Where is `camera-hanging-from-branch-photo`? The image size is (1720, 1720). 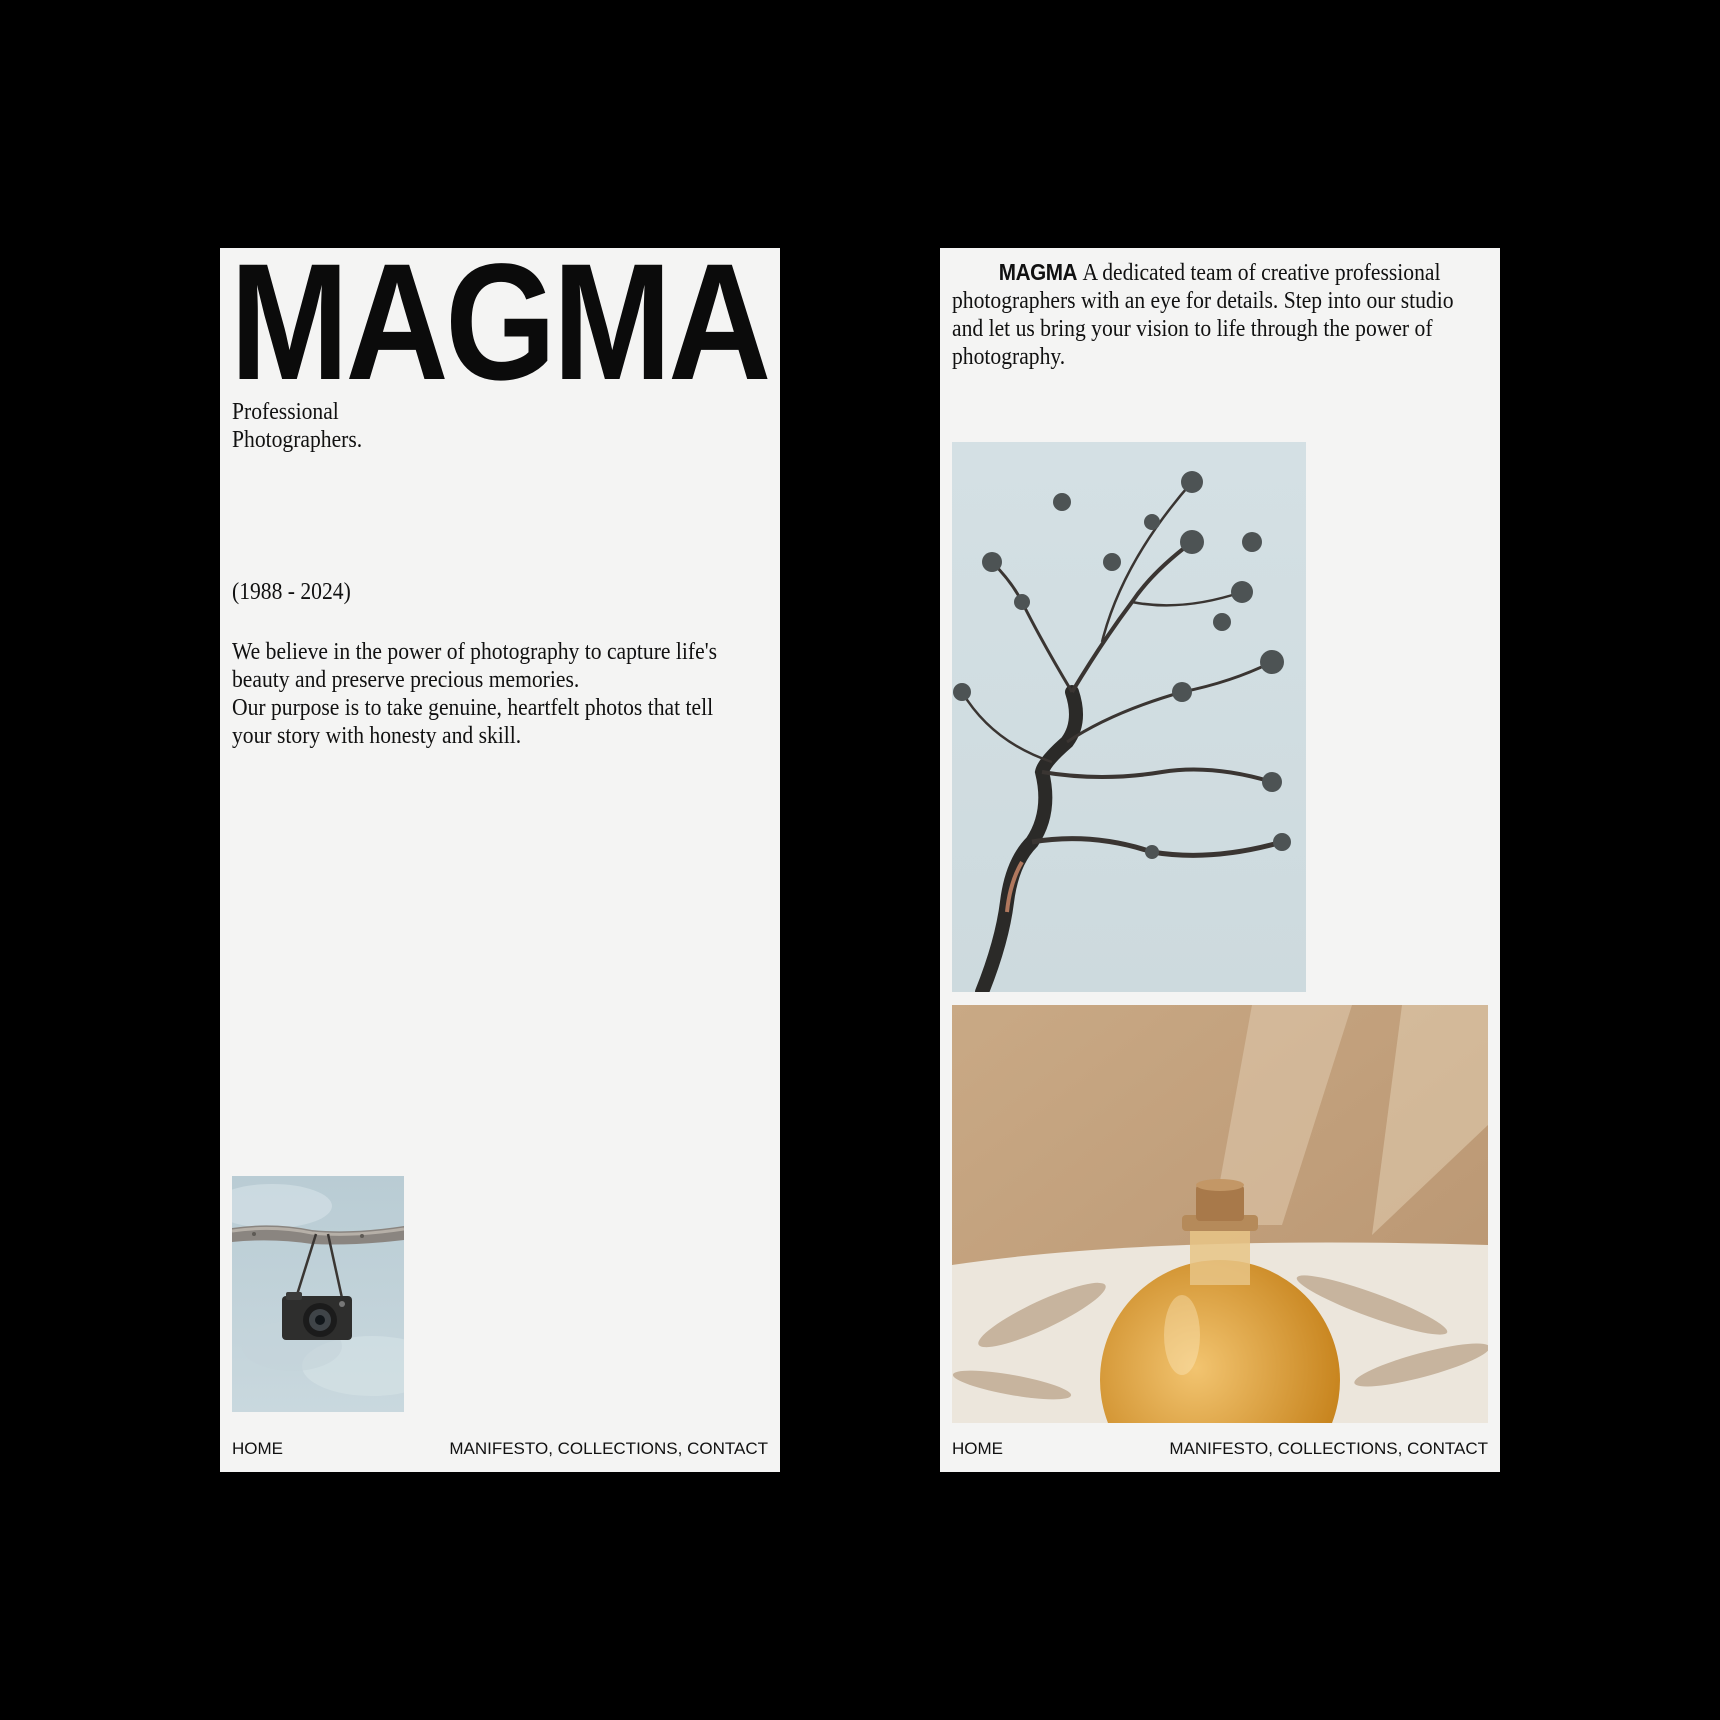 camera-hanging-from-branch-photo is located at coordinates (318, 1294).